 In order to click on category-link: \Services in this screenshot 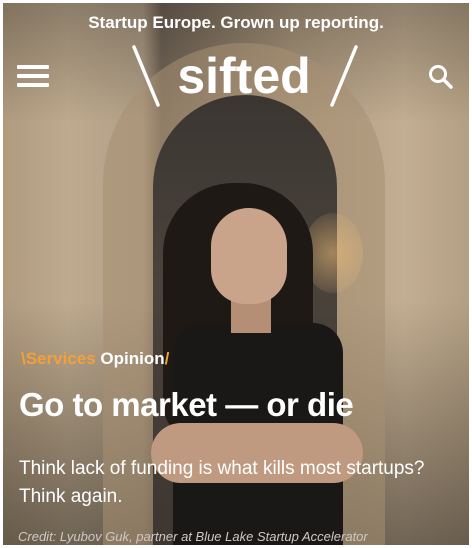, I will do `click(58, 358)`.